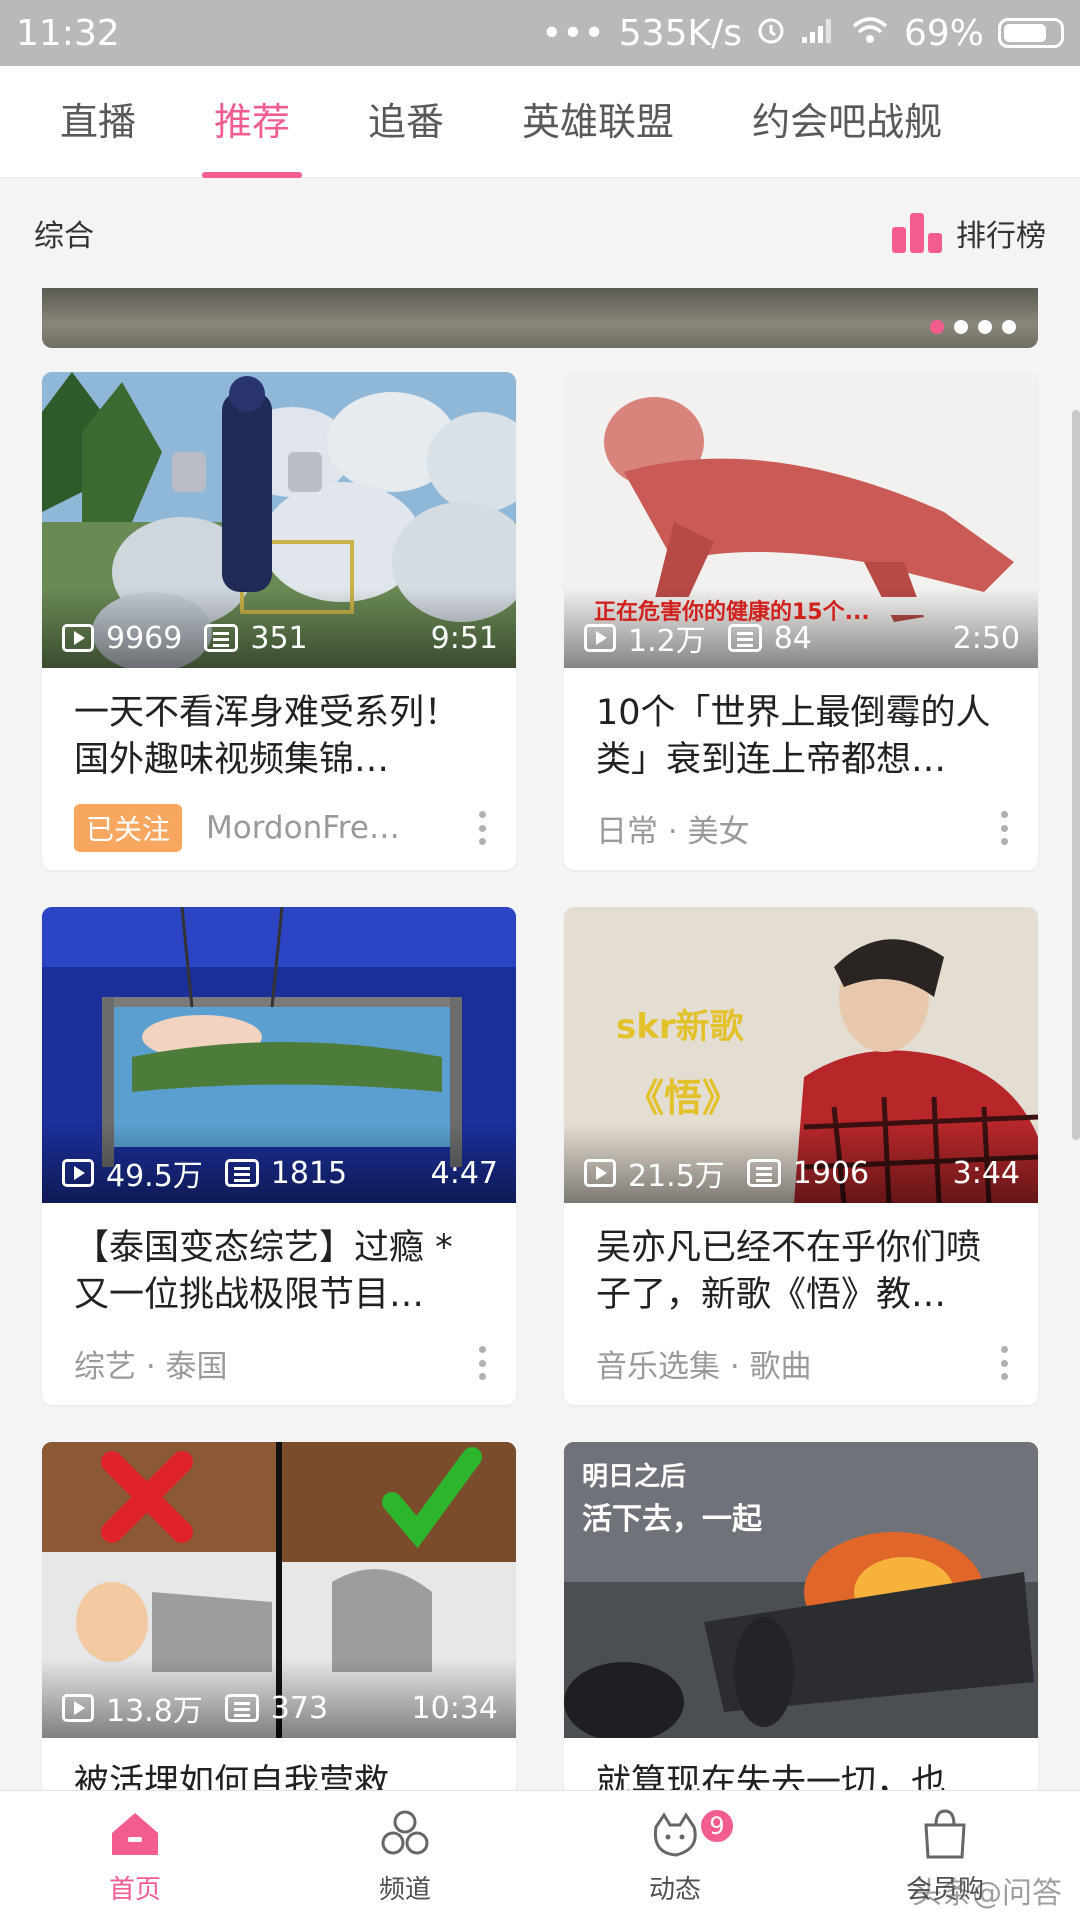  I want to click on banner-carousel, so click(540, 318).